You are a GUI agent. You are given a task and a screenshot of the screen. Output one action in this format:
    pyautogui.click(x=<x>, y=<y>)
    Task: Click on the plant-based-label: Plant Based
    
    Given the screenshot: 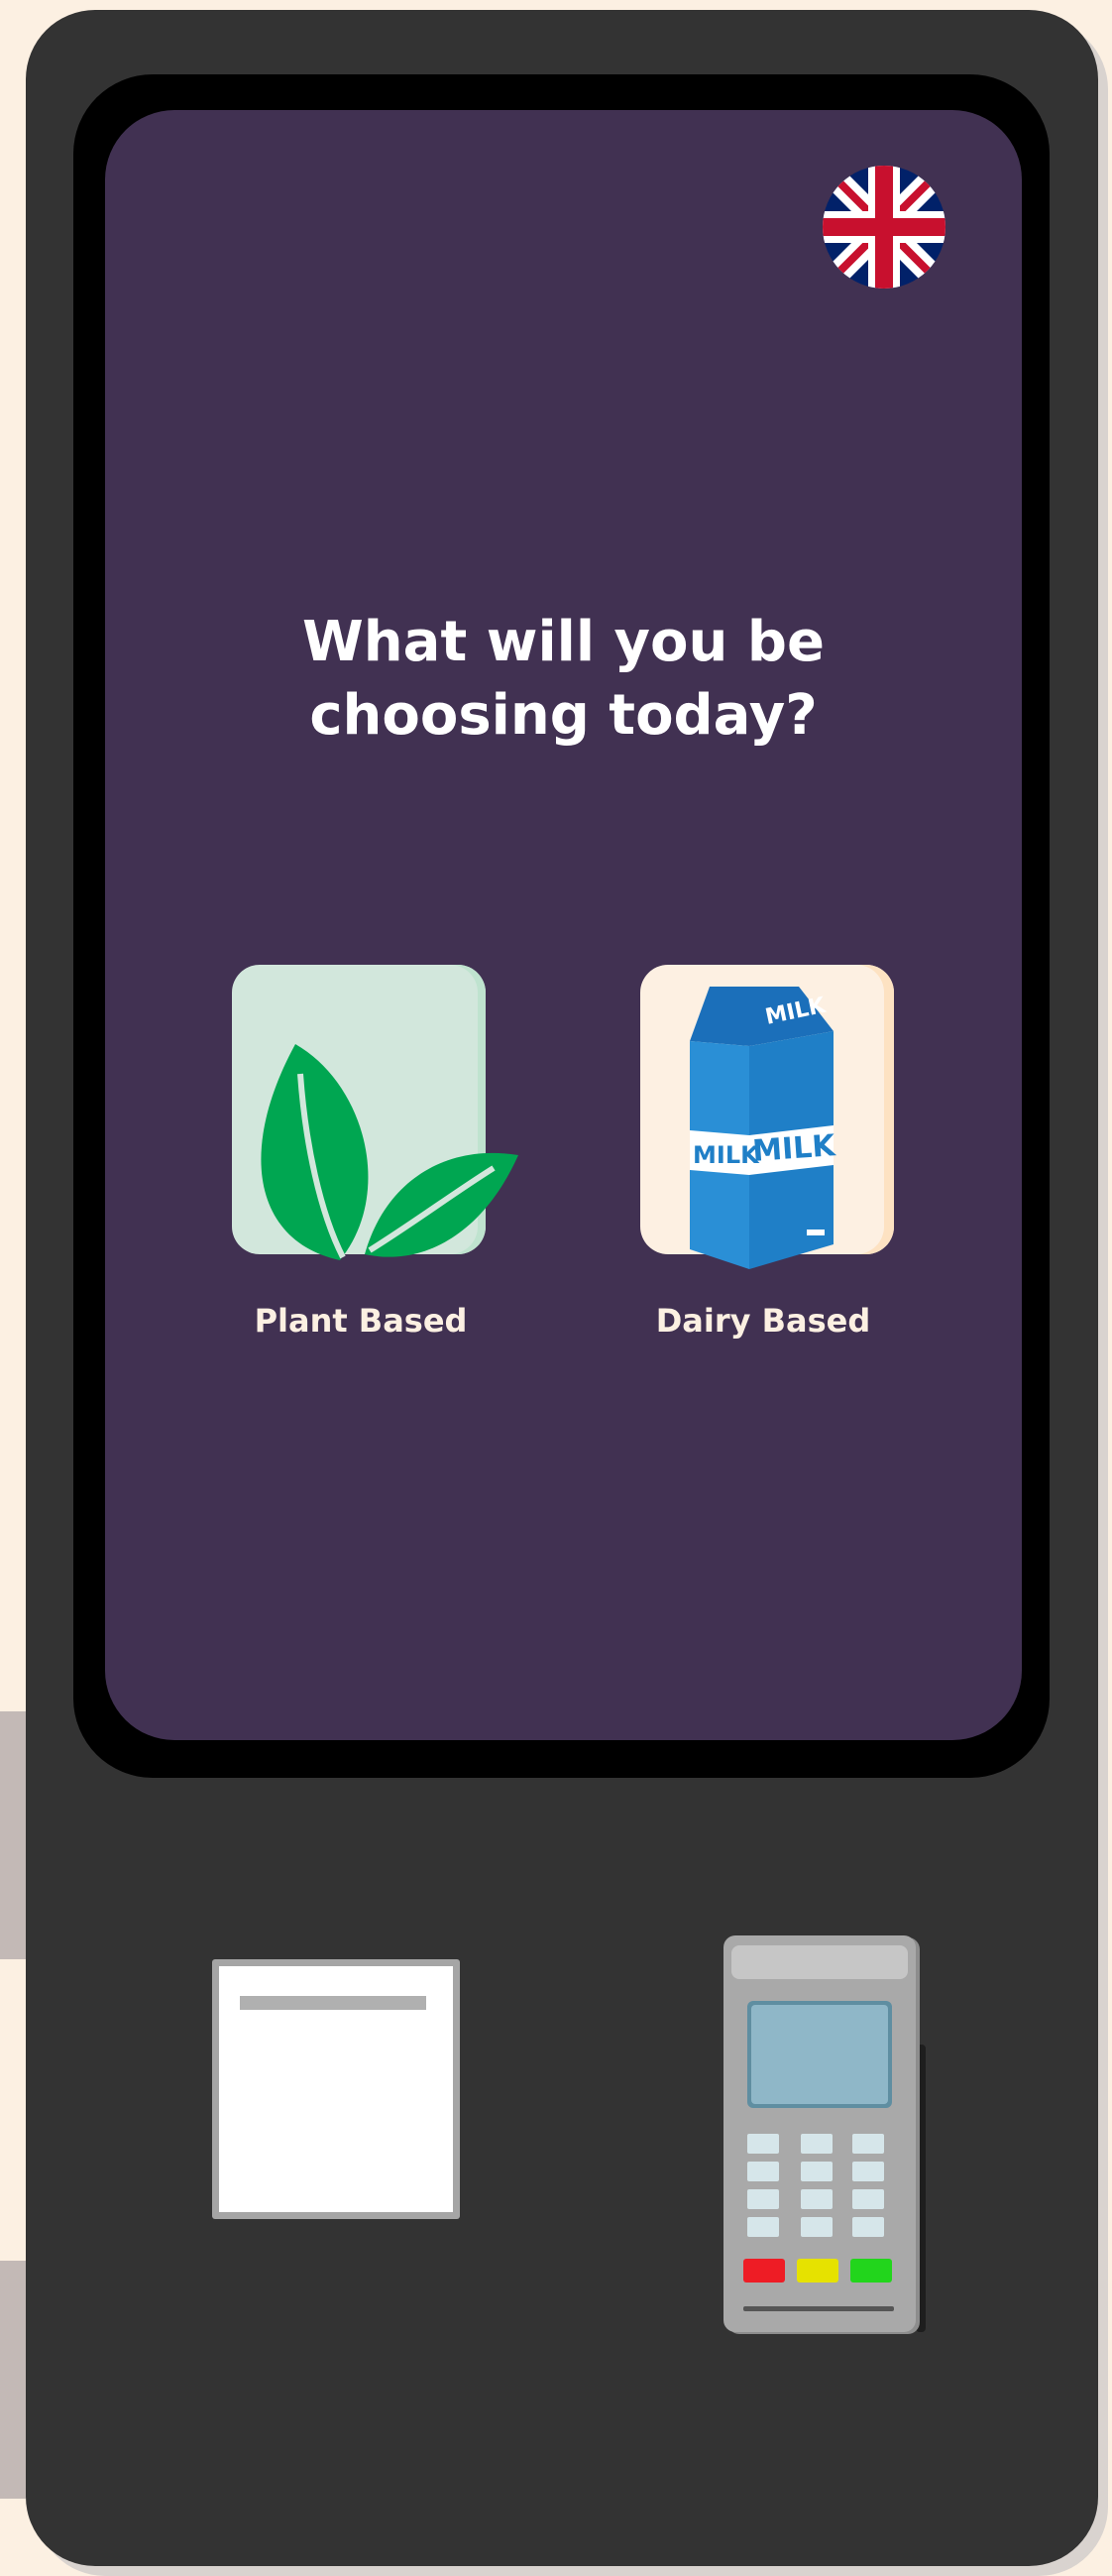 What is the action you would take?
    pyautogui.click(x=361, y=1321)
    